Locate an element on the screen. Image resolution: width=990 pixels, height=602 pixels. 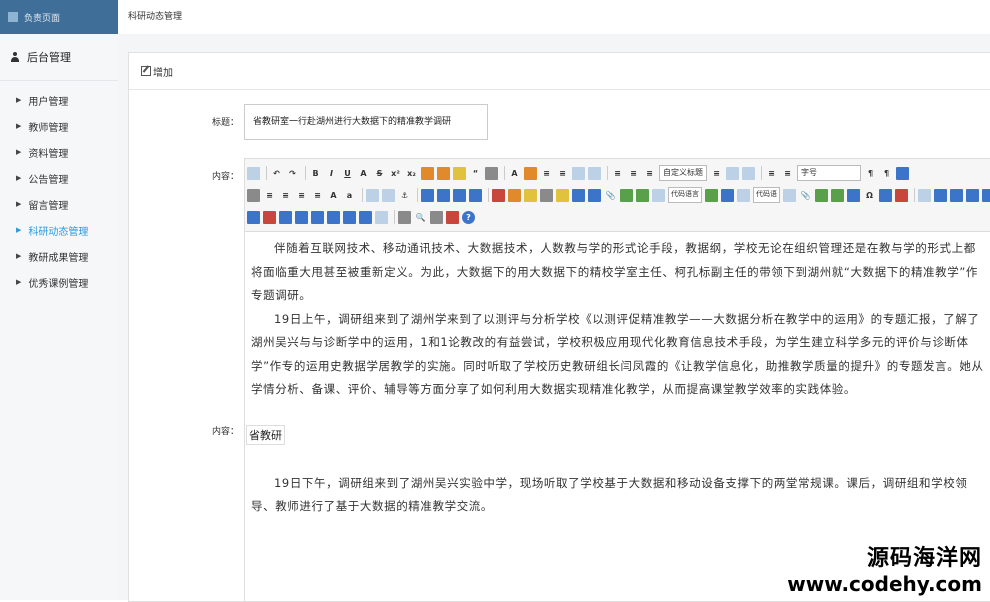
template-icon is located at coordinates (727, 195).